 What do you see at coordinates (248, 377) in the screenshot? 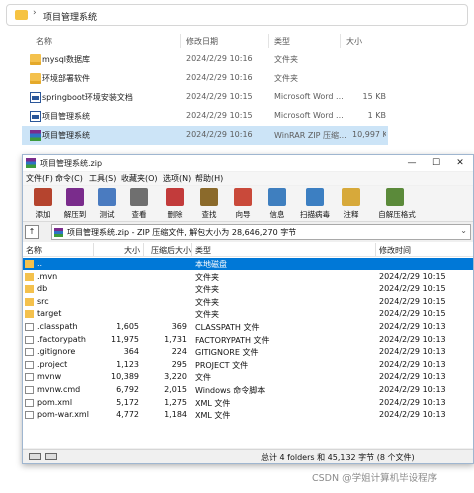
I see `list-item: mvnw 10,389 3,220 文件 2024/2/29 10:13` at bounding box center [248, 377].